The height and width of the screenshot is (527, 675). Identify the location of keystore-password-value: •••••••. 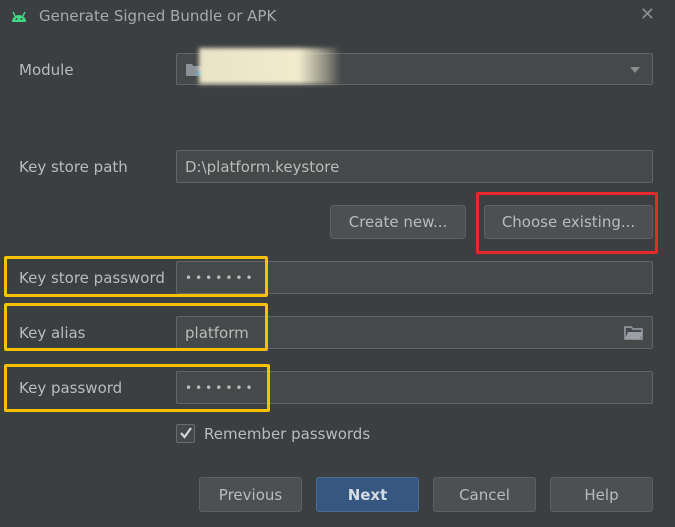
(220, 277).